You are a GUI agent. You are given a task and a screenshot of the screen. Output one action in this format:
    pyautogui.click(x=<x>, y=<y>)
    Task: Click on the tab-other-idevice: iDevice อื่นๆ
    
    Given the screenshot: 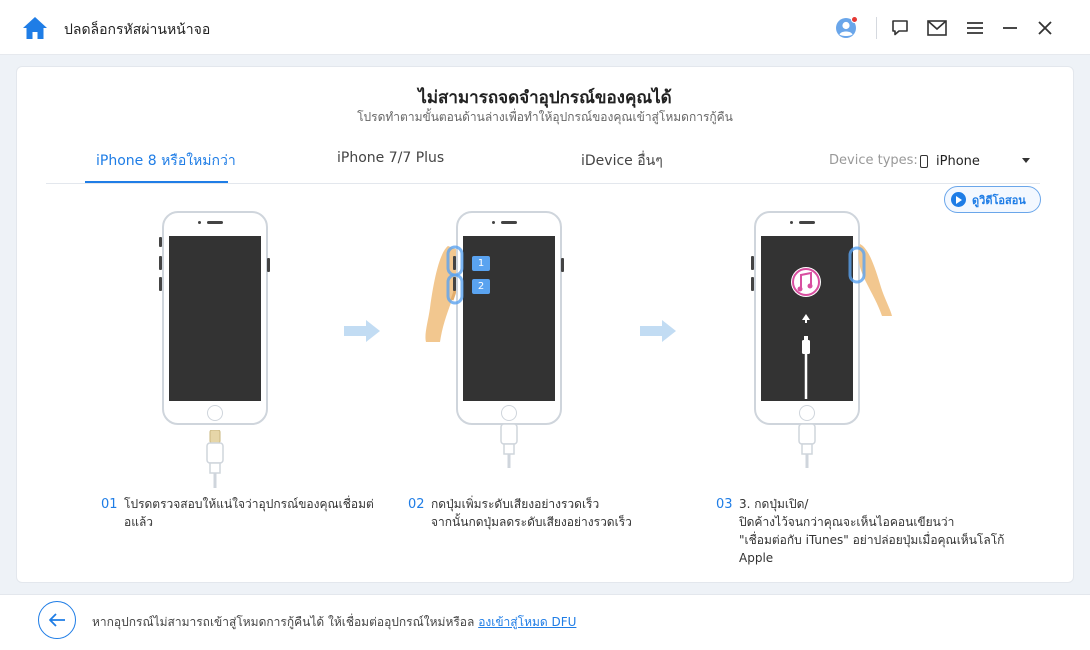 What is the action you would take?
    pyautogui.click(x=622, y=161)
    